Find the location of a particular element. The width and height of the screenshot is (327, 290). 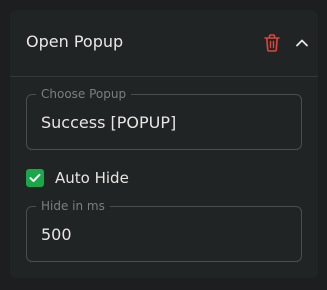

chevron-up-icon is located at coordinates (302, 43).